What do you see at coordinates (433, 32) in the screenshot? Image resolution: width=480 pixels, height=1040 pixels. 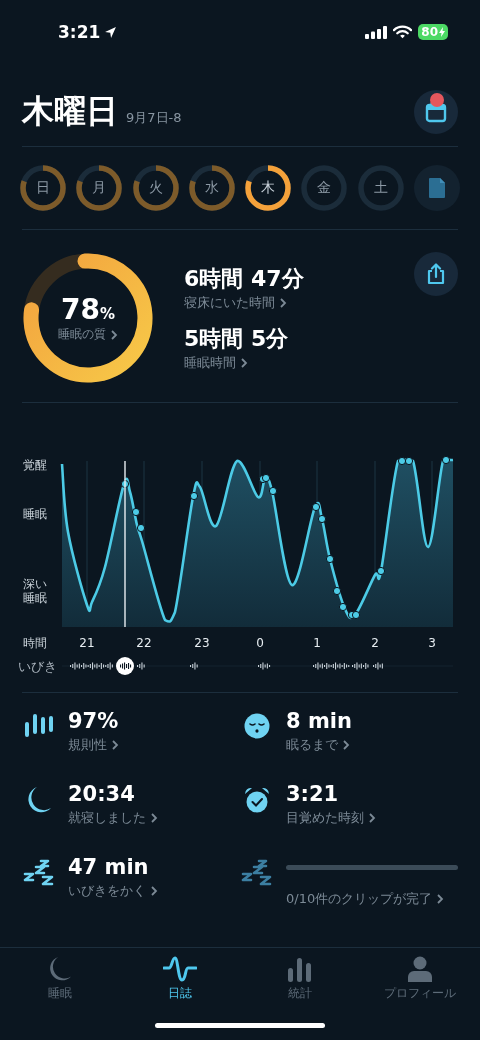 I see `battery-indicator: 80` at bounding box center [433, 32].